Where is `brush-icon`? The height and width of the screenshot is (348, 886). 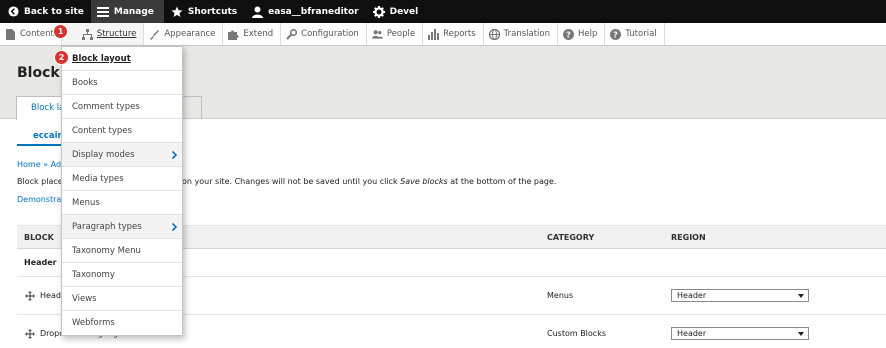
brush-icon is located at coordinates (154, 34).